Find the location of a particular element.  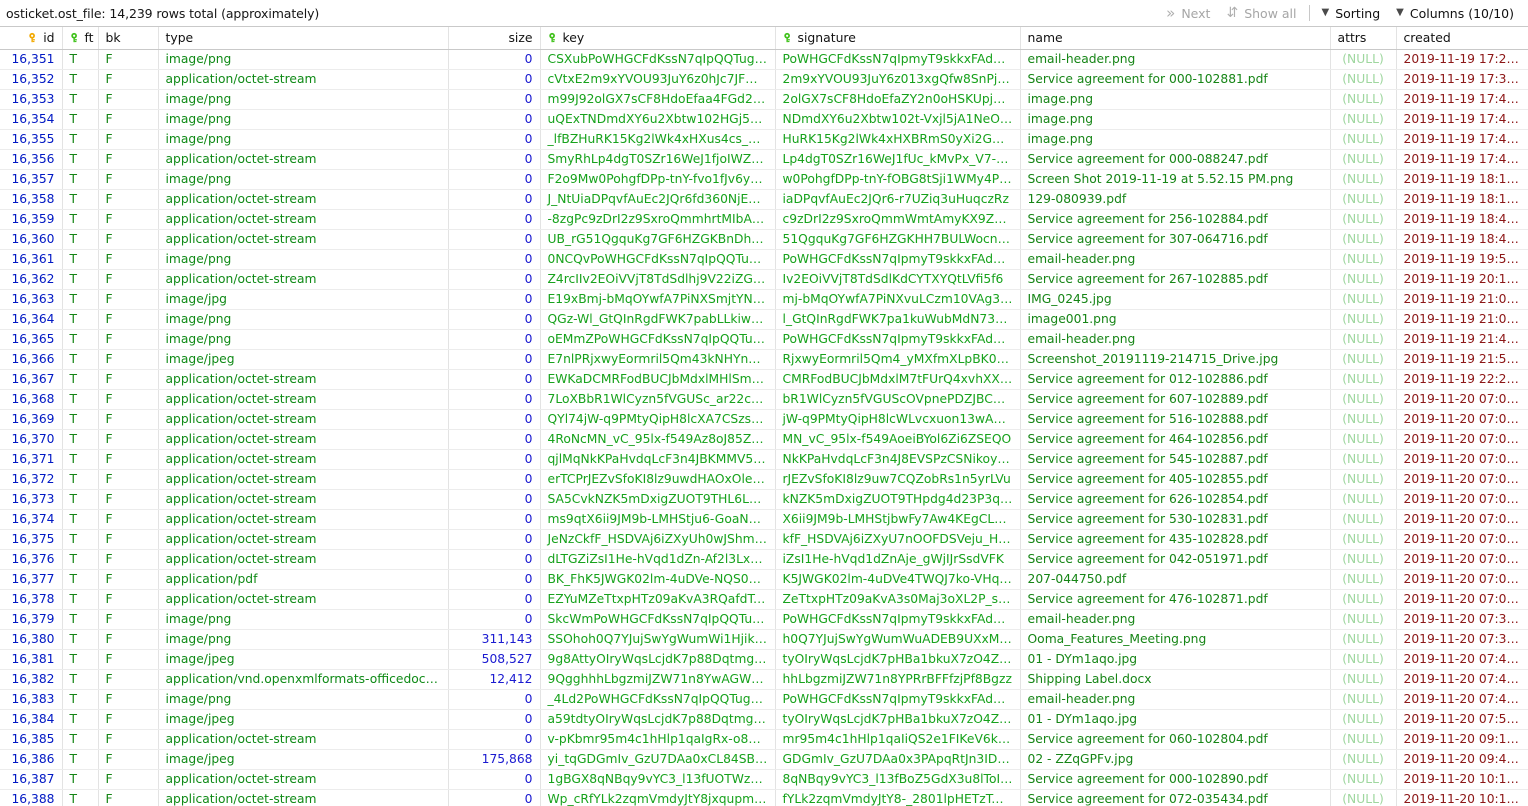

cell-key: _4Ld2PoWHGCFdKssN7qIpQQTugye8wPM is located at coordinates (658, 699).